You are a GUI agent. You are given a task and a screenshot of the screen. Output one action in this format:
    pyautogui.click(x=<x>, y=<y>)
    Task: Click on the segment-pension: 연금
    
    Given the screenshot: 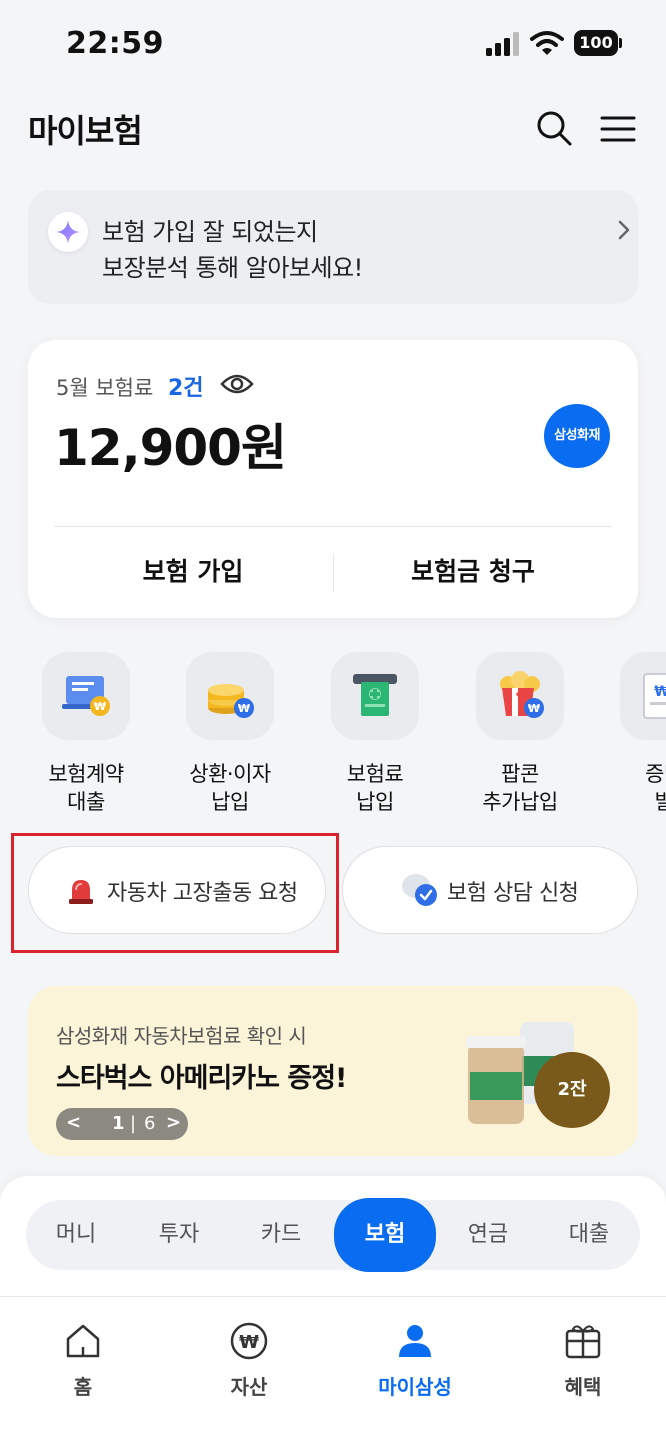 What is the action you would take?
    pyautogui.click(x=488, y=1235)
    